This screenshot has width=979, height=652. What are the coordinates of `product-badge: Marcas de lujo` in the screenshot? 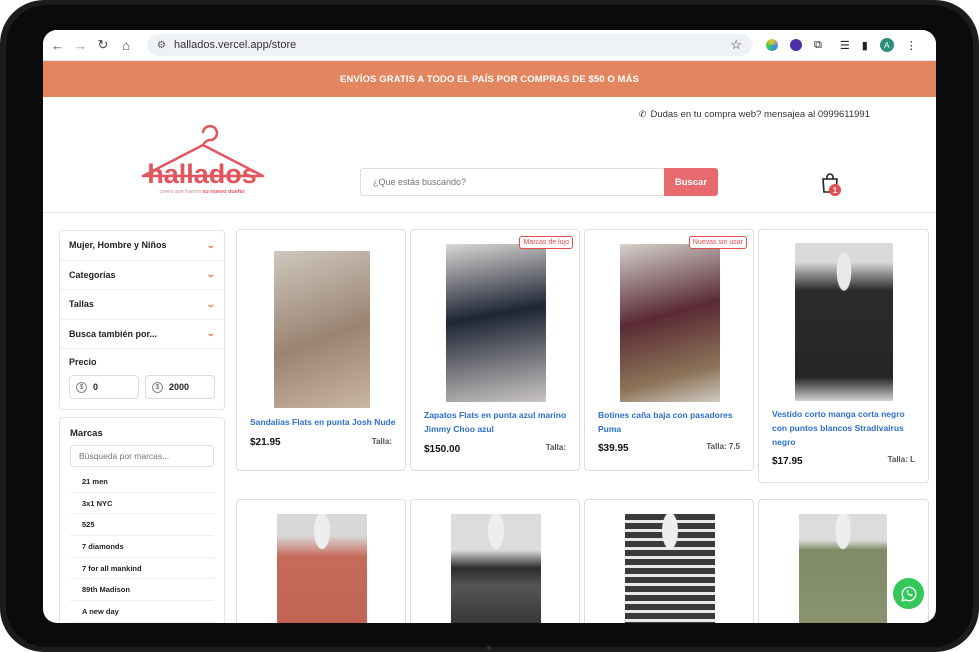 It's located at (546, 242).